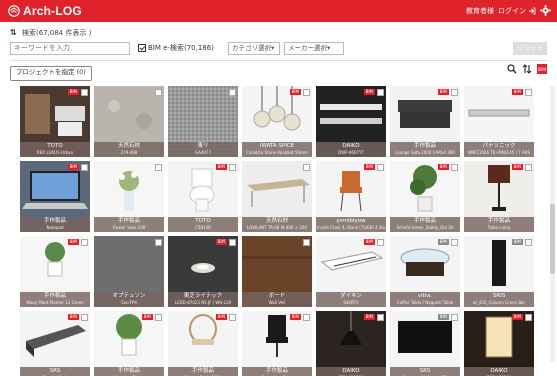  What do you see at coordinates (512, 69) in the screenshot?
I see `search-icon` at bounding box center [512, 69].